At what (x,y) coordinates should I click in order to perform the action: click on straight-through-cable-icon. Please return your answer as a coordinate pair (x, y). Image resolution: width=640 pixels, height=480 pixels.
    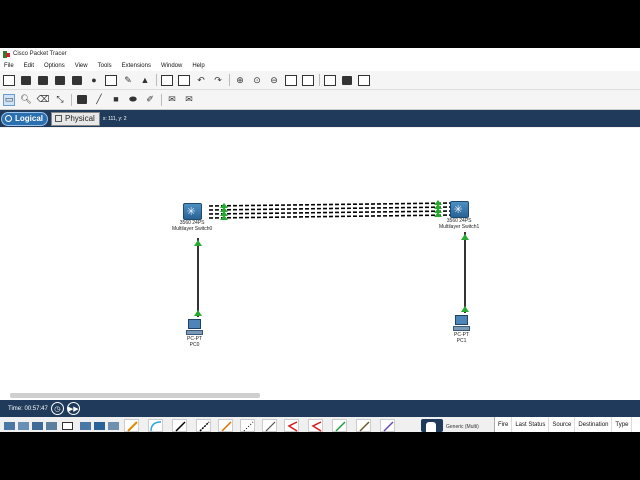
    Looking at the image, I should click on (179, 425).